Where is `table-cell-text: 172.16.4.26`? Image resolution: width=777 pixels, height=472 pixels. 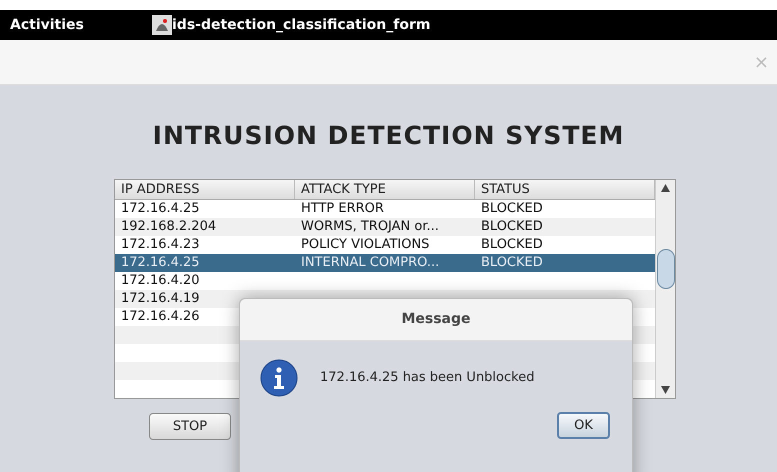 table-cell-text: 172.16.4.26 is located at coordinates (160, 317).